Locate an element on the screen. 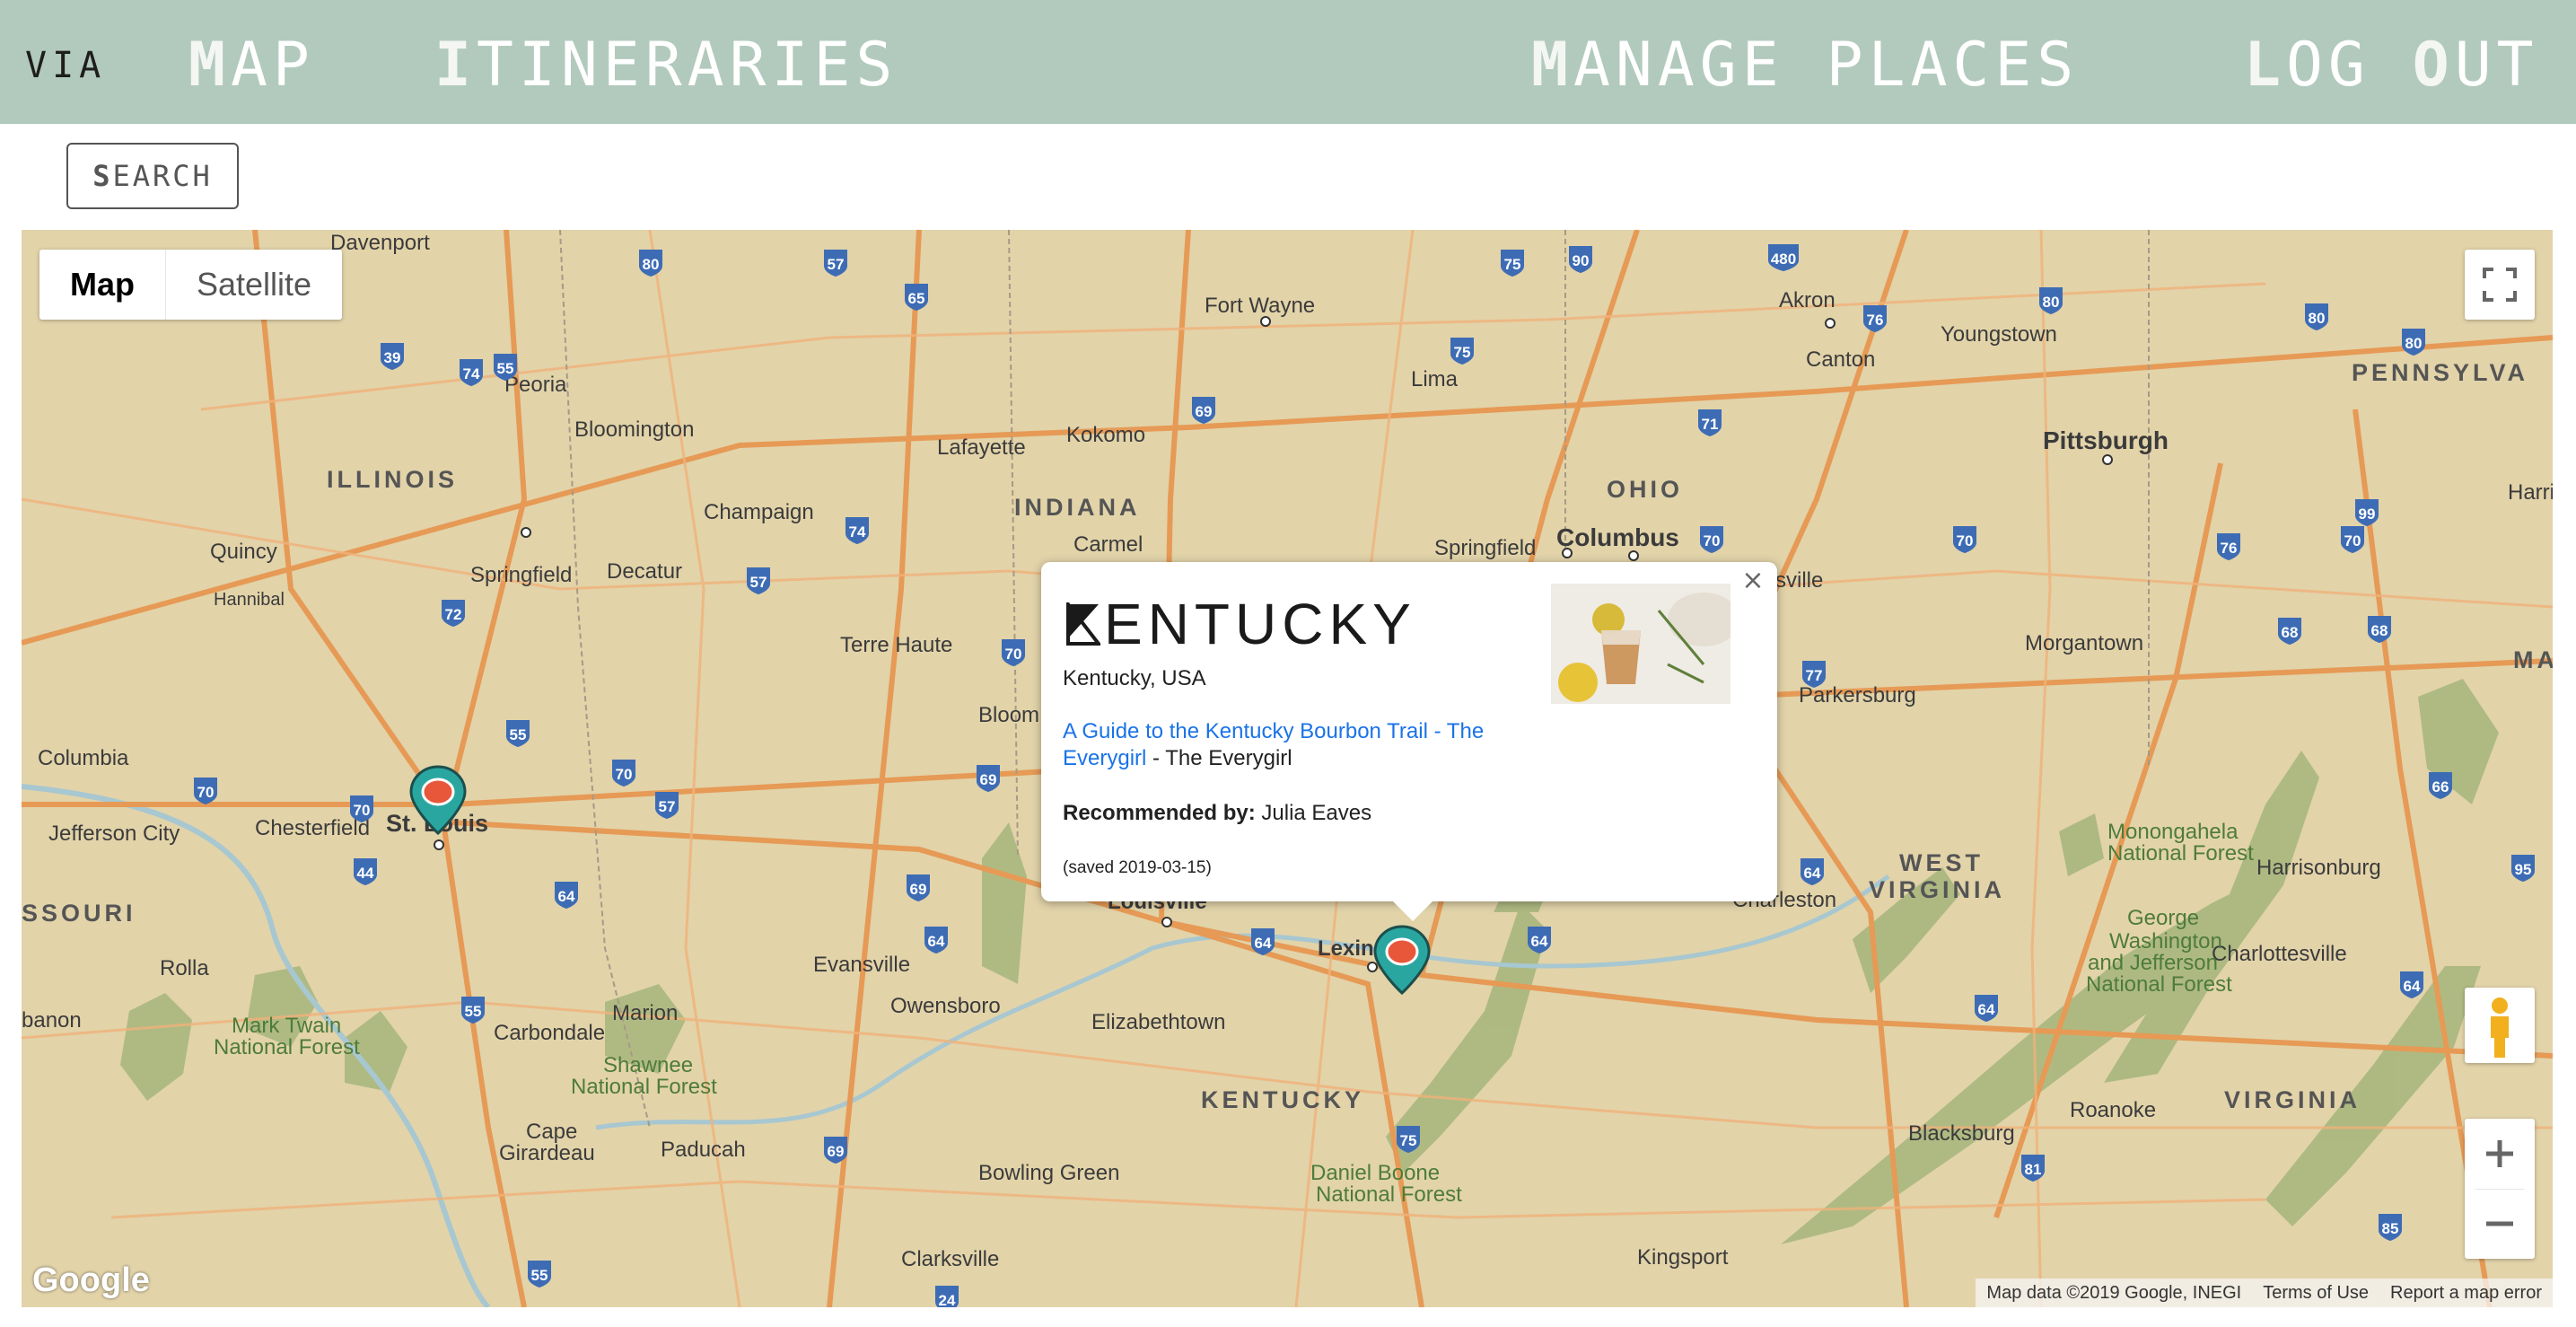 This screenshot has height=1327, width=2576. map-type-control: Map Satellite is located at coordinates (191, 285).